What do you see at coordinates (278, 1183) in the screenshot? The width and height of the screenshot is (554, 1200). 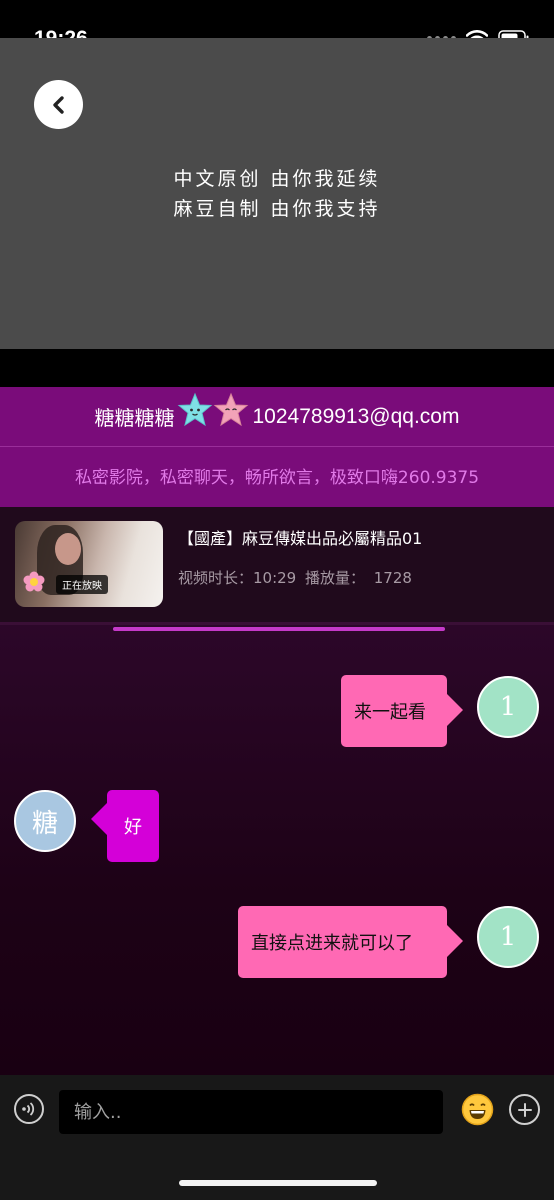 I see `home-indicator` at bounding box center [278, 1183].